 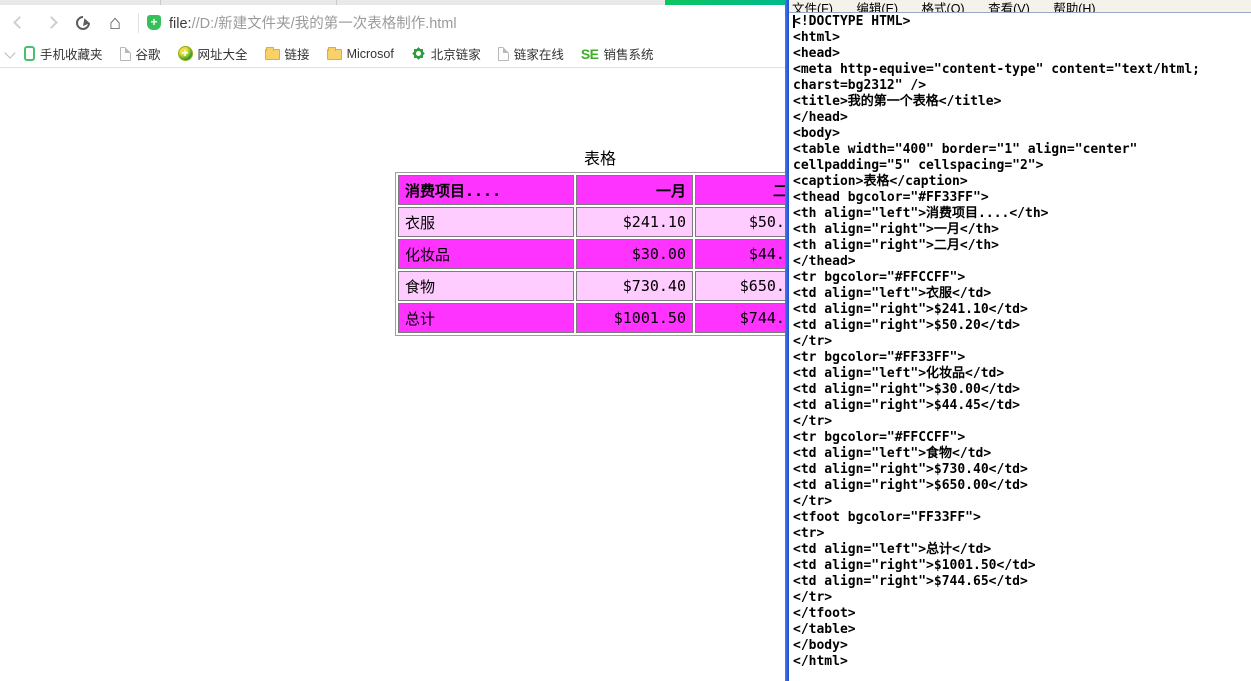 I want to click on bookmark-item: 链家在线, so click(x=530, y=53).